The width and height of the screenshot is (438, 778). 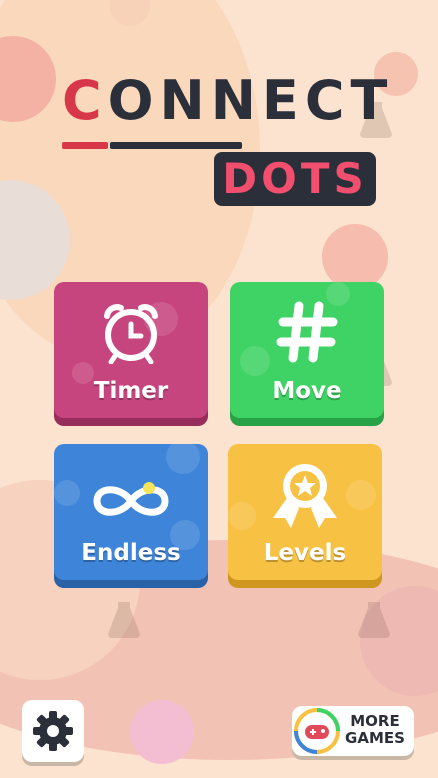 I want to click on logo-dots-box: DOTS, so click(x=295, y=179).